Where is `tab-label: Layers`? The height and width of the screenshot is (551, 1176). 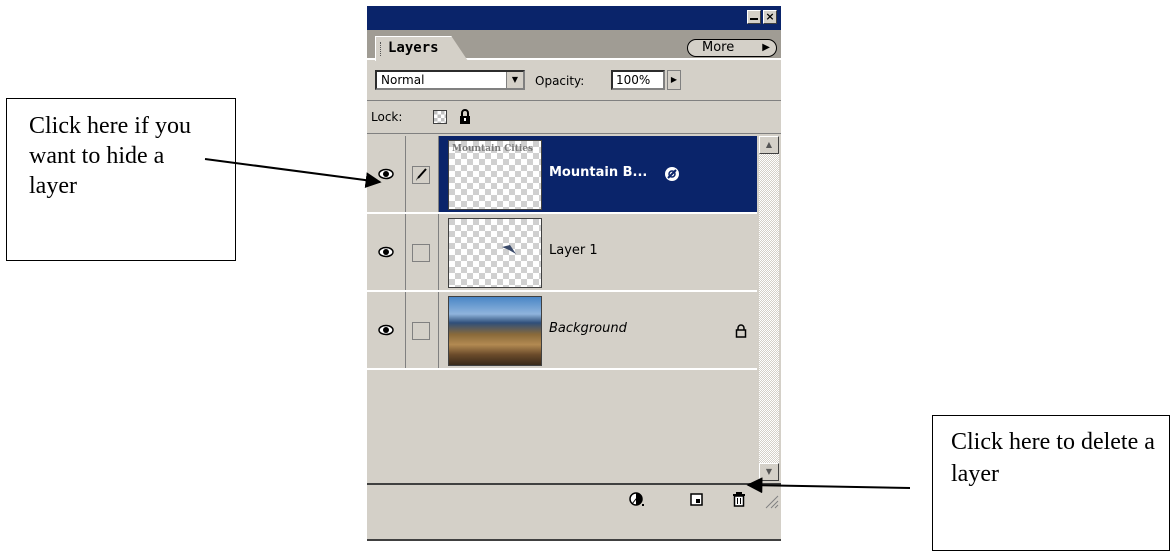
tab-label: Layers is located at coordinates (413, 48).